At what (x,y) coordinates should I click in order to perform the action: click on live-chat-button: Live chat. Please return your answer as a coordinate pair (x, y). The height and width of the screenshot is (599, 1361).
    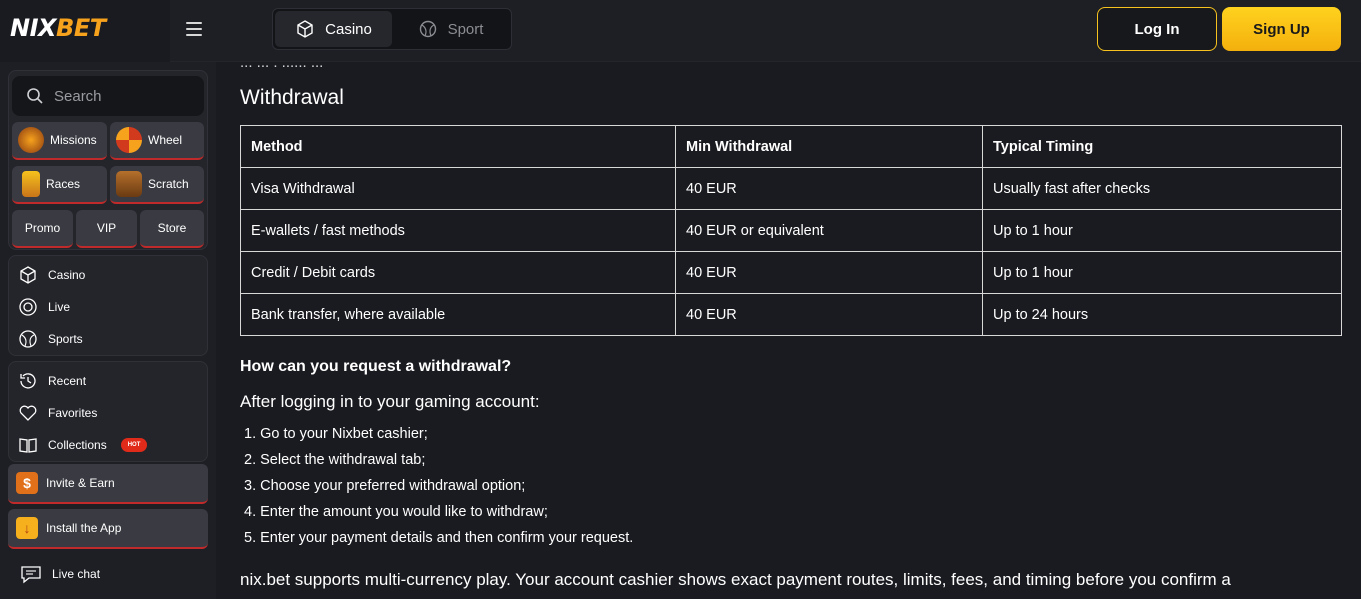
    Looking at the image, I should click on (60, 574).